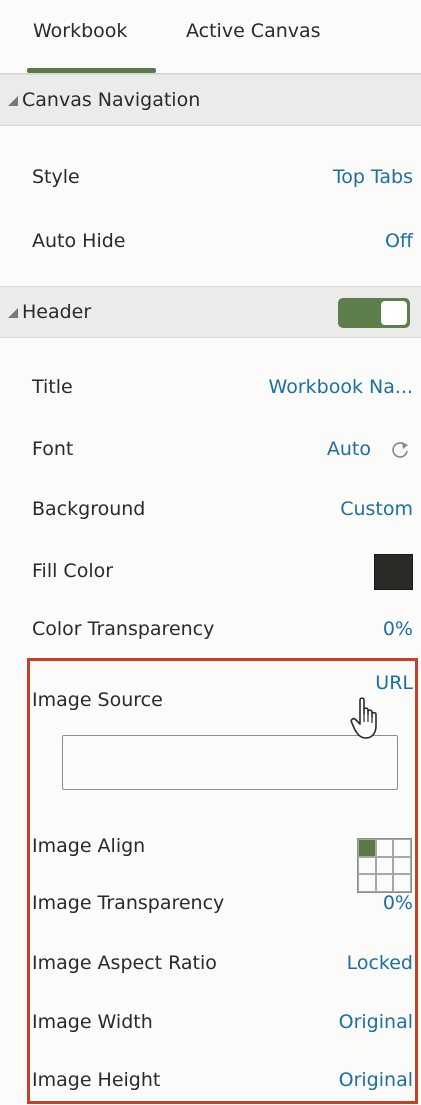 The width and height of the screenshot is (421, 1105). Describe the element at coordinates (128, 903) in the screenshot. I see `image-transparency-label: Image Transparency` at that location.